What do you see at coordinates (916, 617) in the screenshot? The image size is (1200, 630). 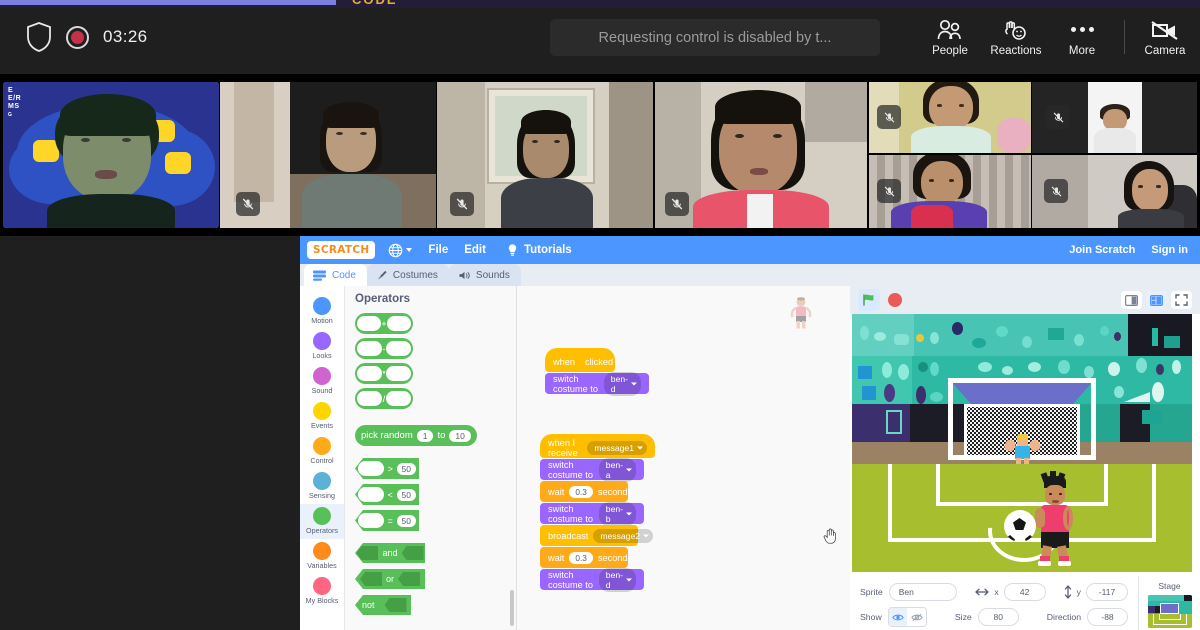 I see `show-hidden-button` at bounding box center [916, 617].